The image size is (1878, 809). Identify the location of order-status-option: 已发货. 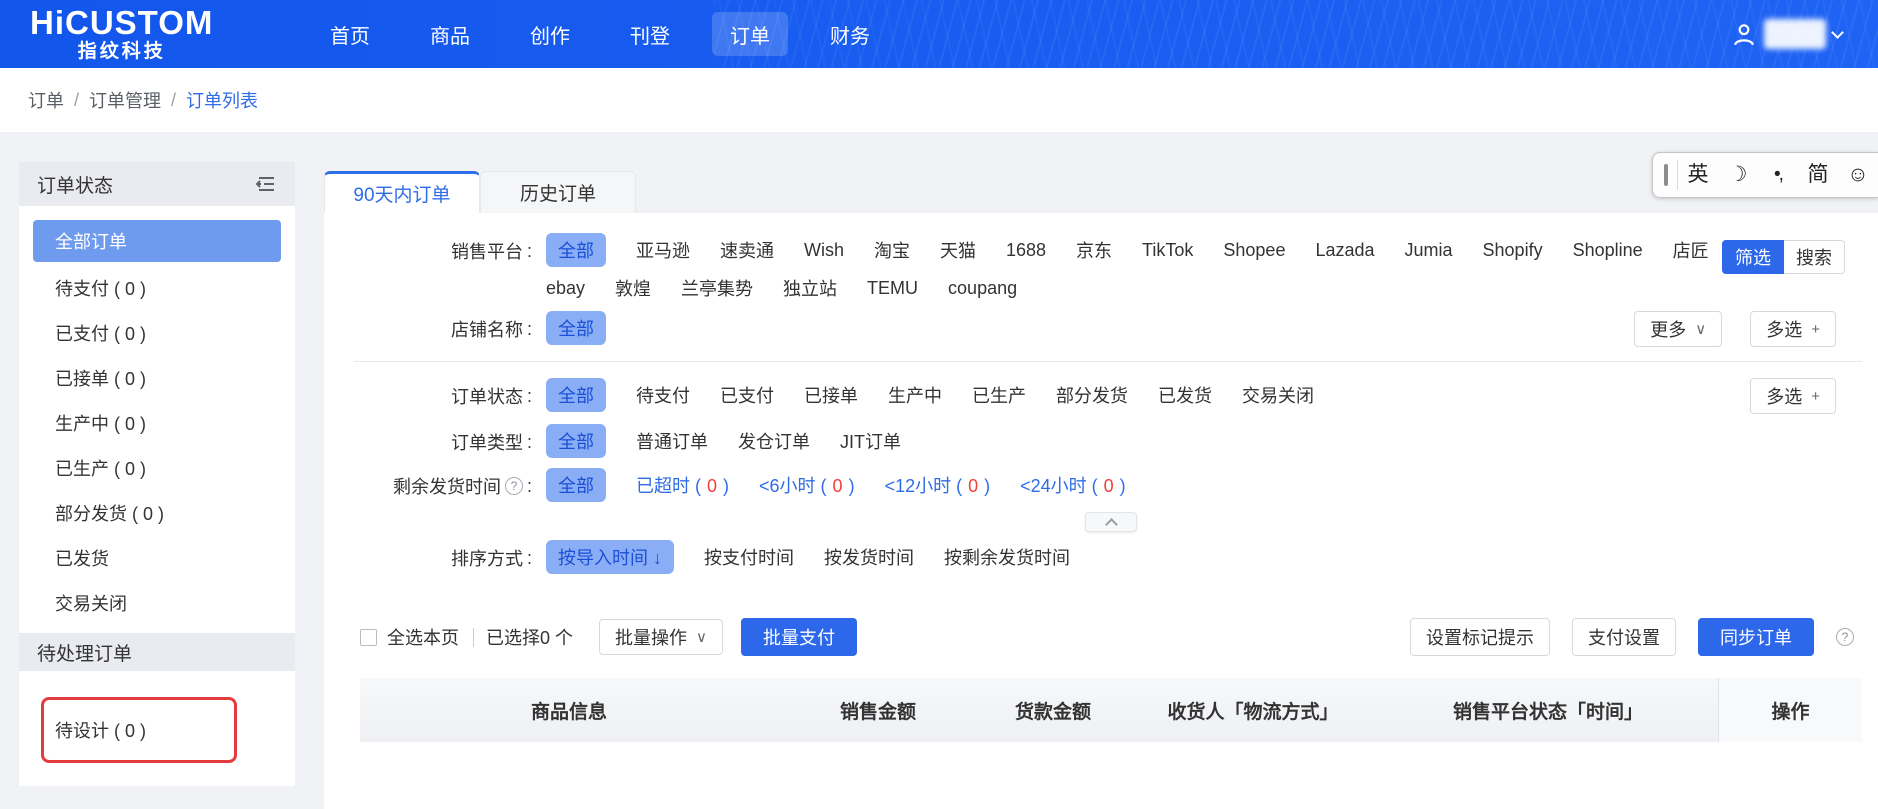
(1185, 395).